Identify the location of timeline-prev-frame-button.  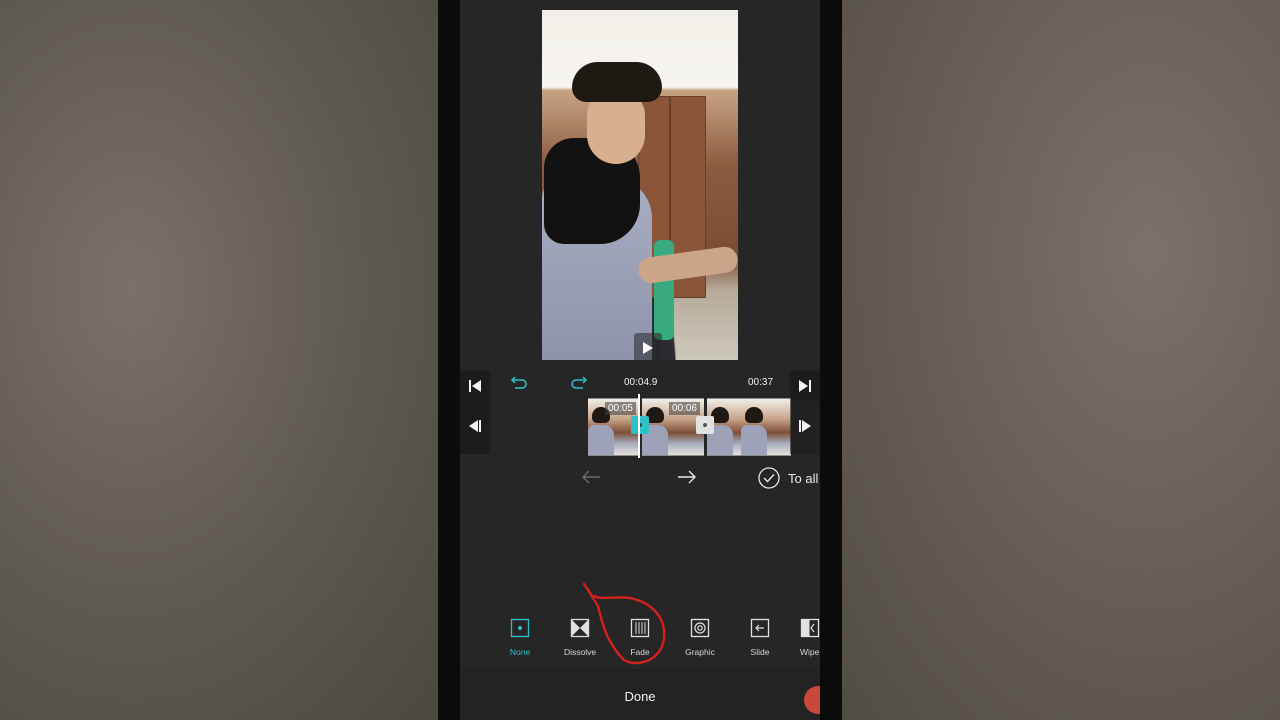
(475, 426).